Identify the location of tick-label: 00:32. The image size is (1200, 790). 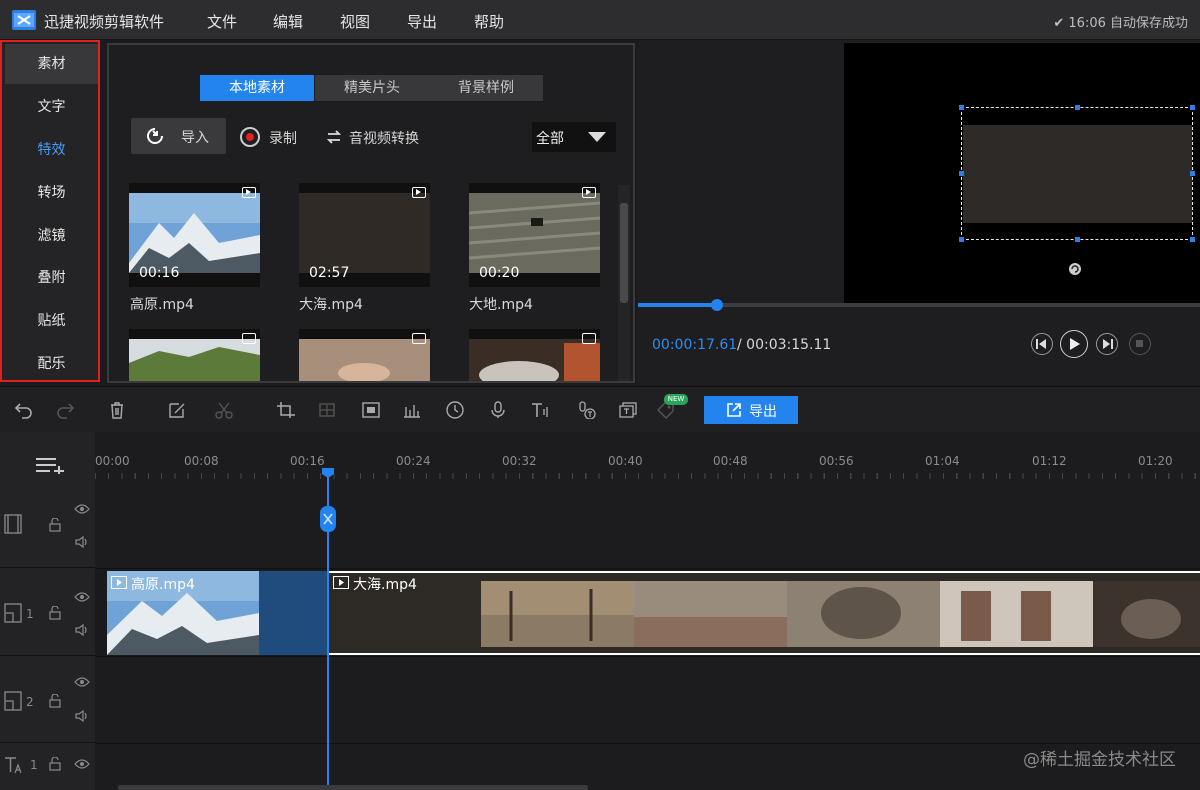
(519, 461).